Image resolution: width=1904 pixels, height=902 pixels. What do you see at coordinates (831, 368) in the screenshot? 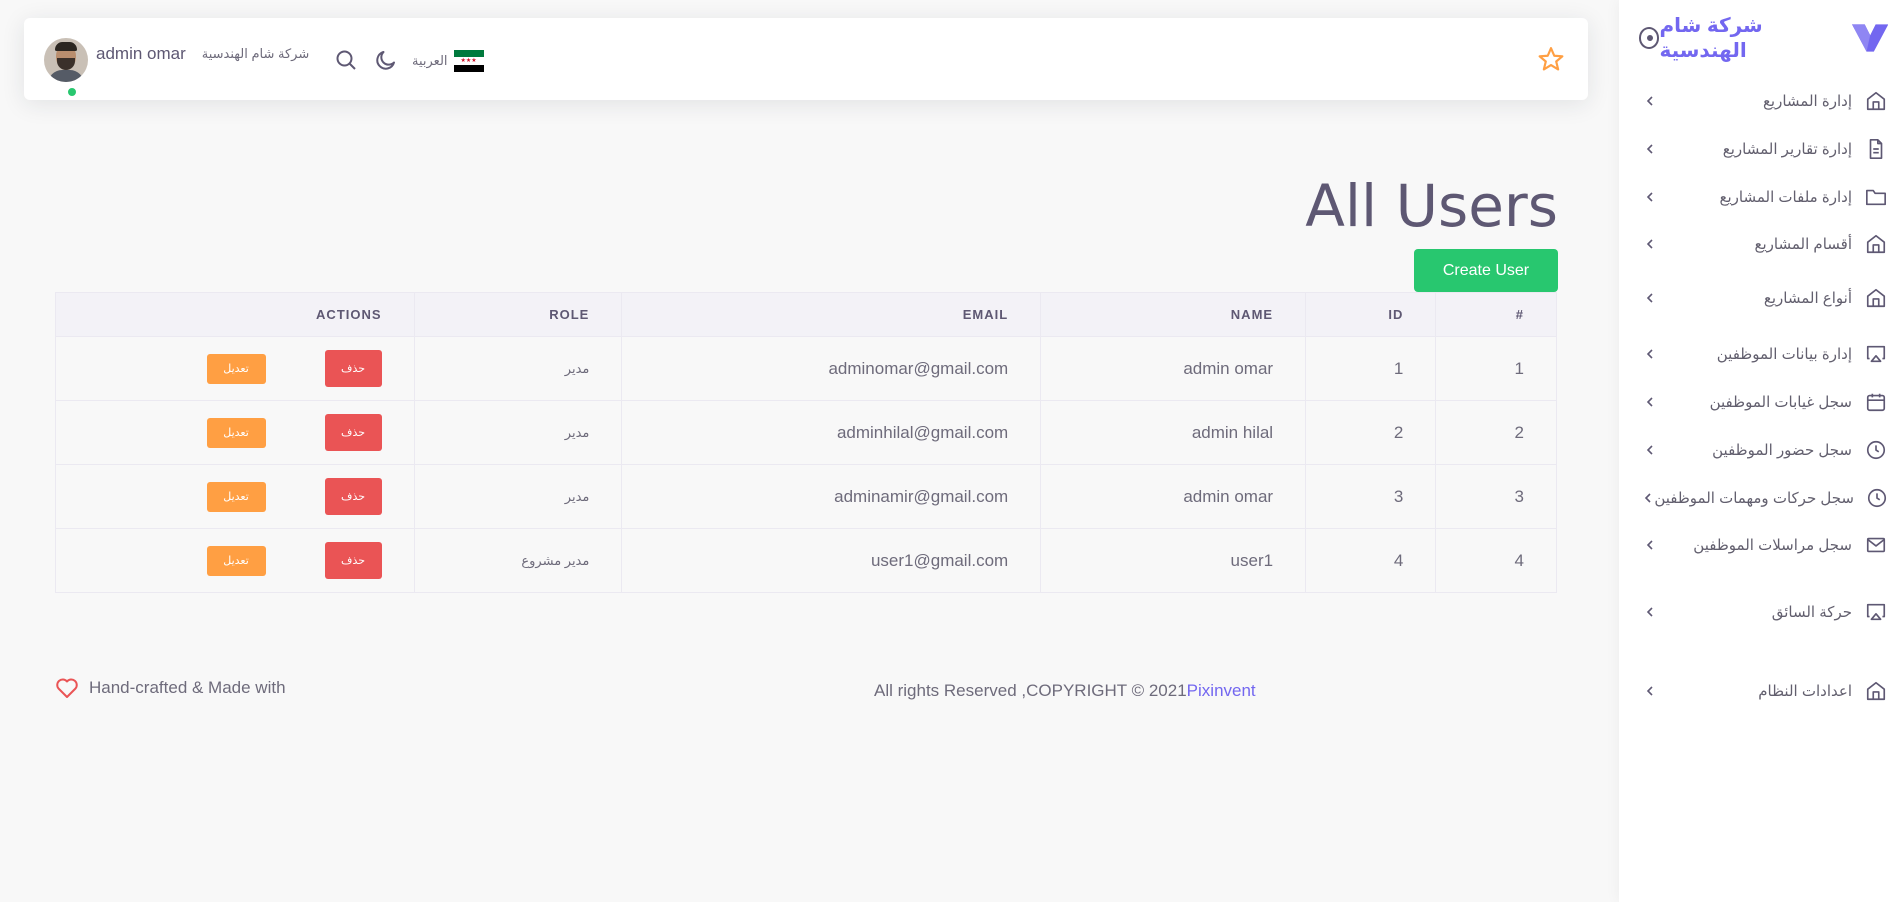
I see `email-cell: adminomar@gmail.com` at bounding box center [831, 368].